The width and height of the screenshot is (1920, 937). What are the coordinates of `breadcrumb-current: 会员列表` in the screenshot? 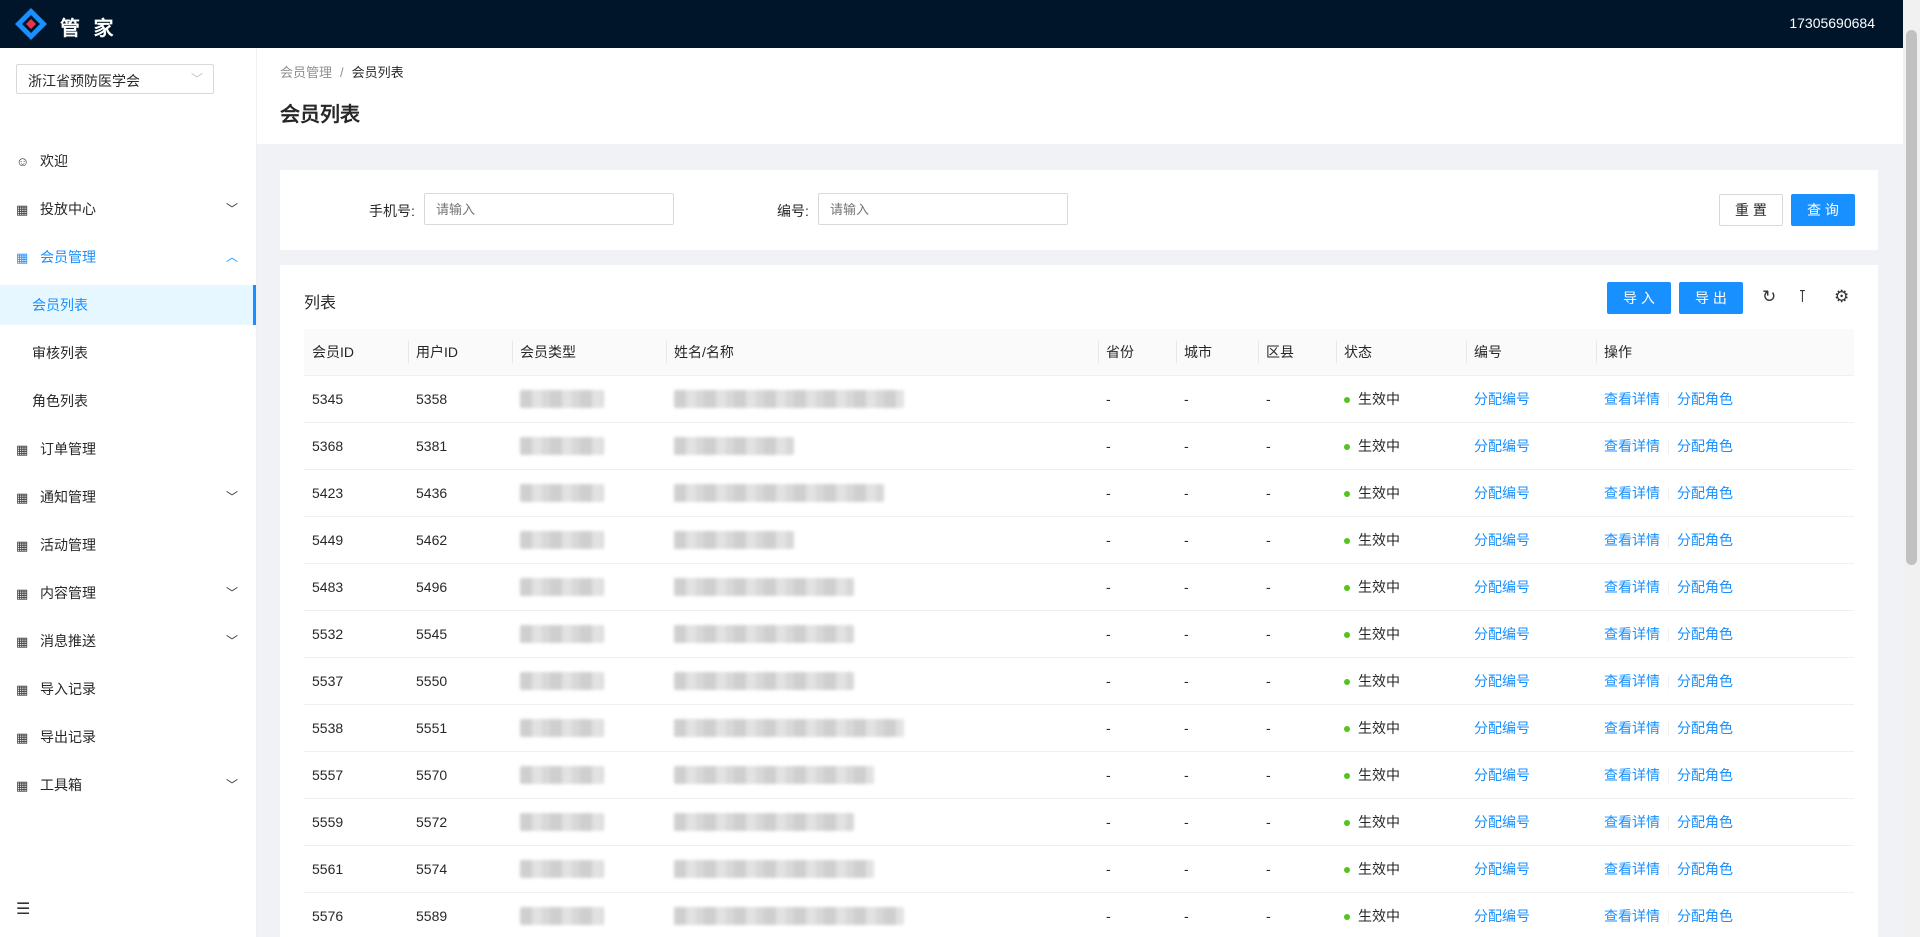 It's located at (377, 72).